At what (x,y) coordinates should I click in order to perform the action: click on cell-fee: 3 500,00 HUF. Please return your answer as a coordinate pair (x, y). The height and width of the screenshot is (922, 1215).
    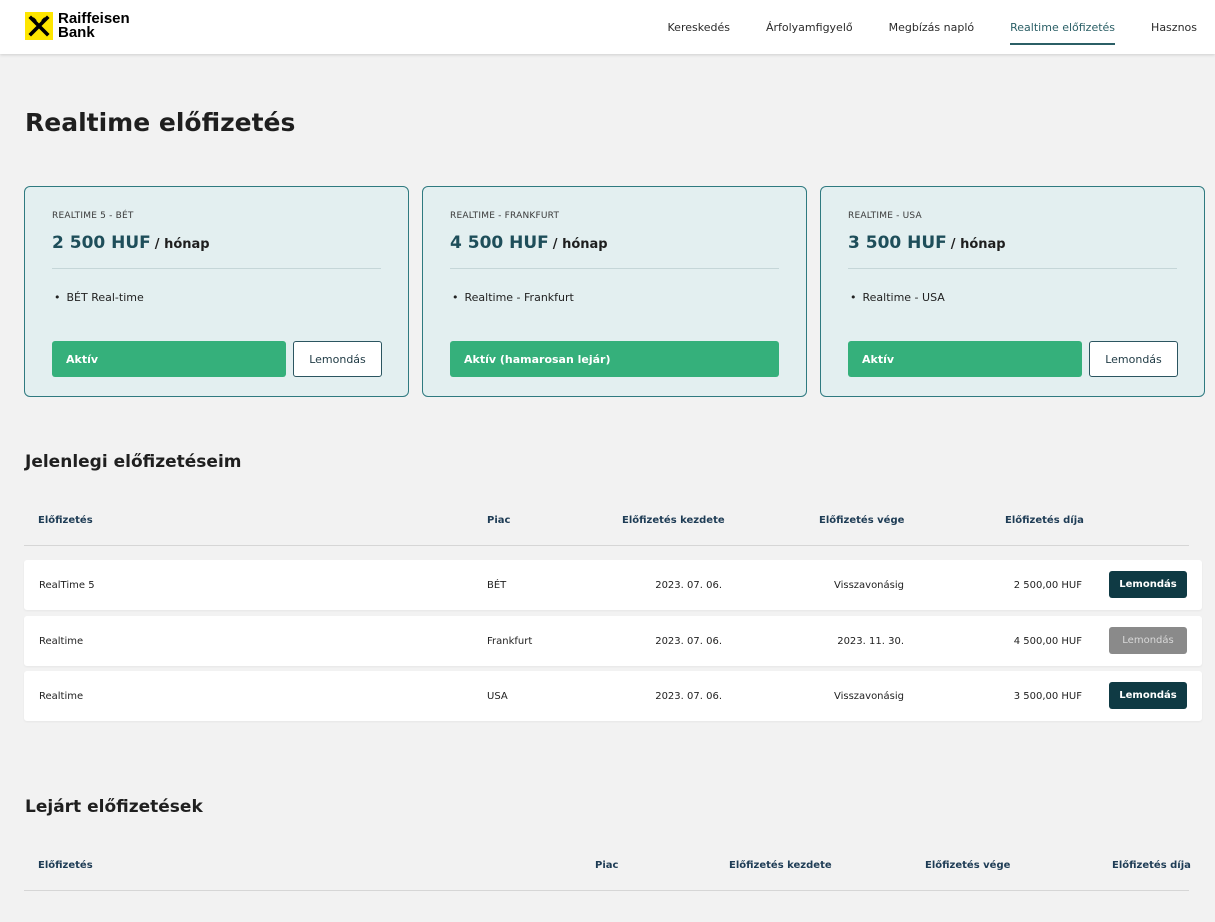
    Looking at the image, I should click on (1047, 696).